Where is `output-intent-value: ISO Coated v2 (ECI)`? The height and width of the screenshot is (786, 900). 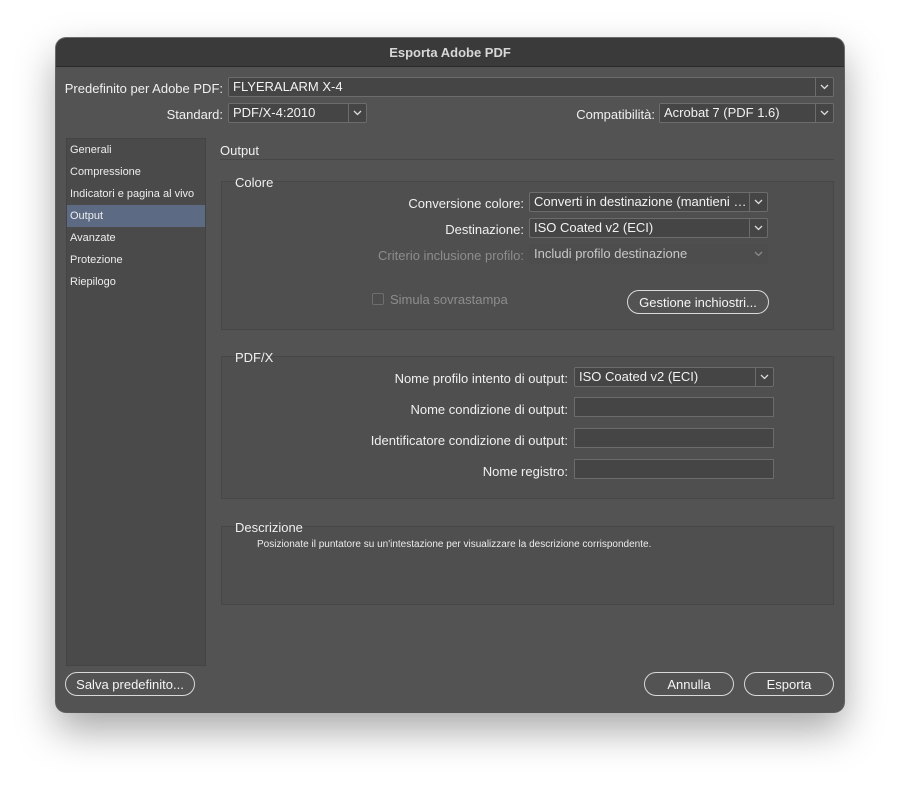 output-intent-value: ISO Coated v2 (ECI) is located at coordinates (639, 376).